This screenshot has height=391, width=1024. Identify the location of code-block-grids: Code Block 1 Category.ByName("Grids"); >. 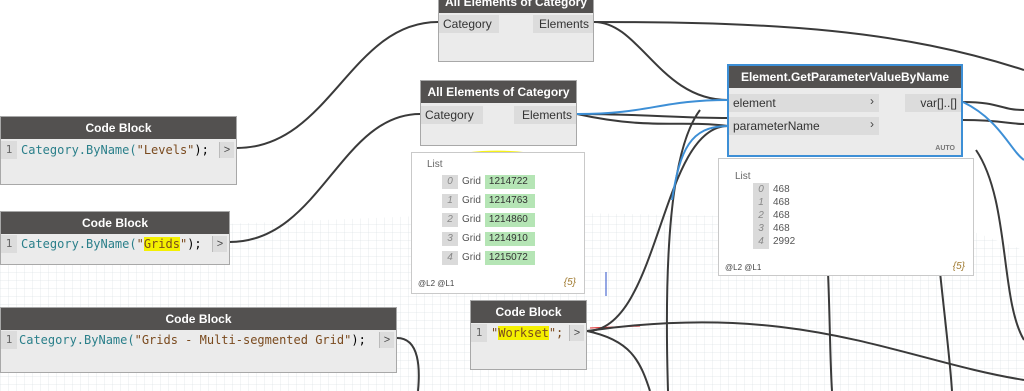
(115, 238).